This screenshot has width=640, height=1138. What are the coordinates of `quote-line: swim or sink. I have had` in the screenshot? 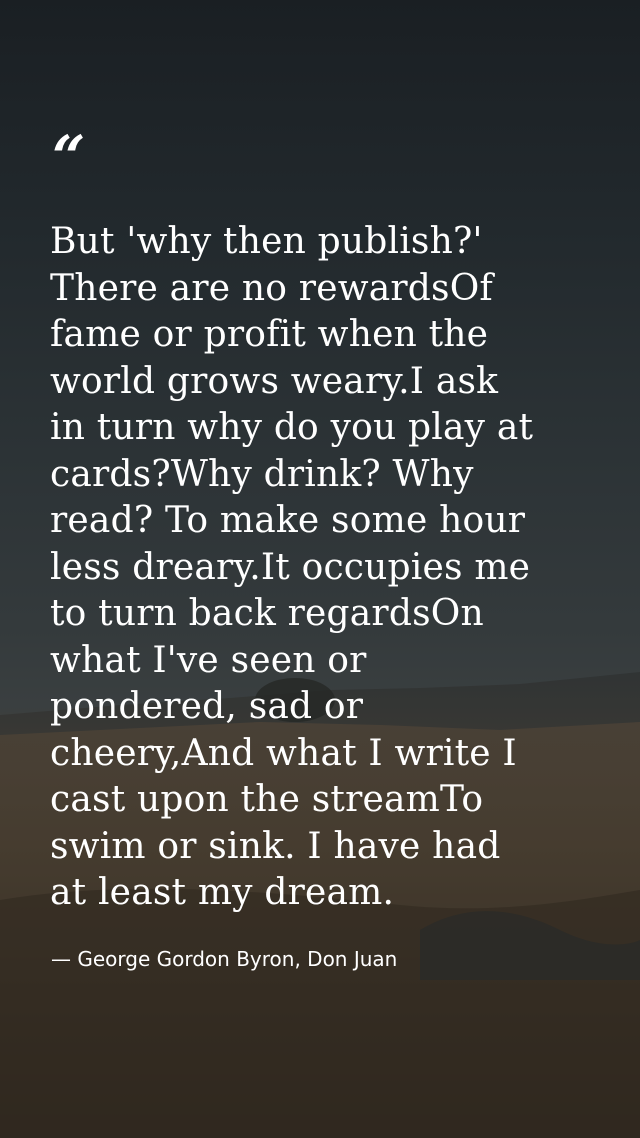 It's located at (275, 846).